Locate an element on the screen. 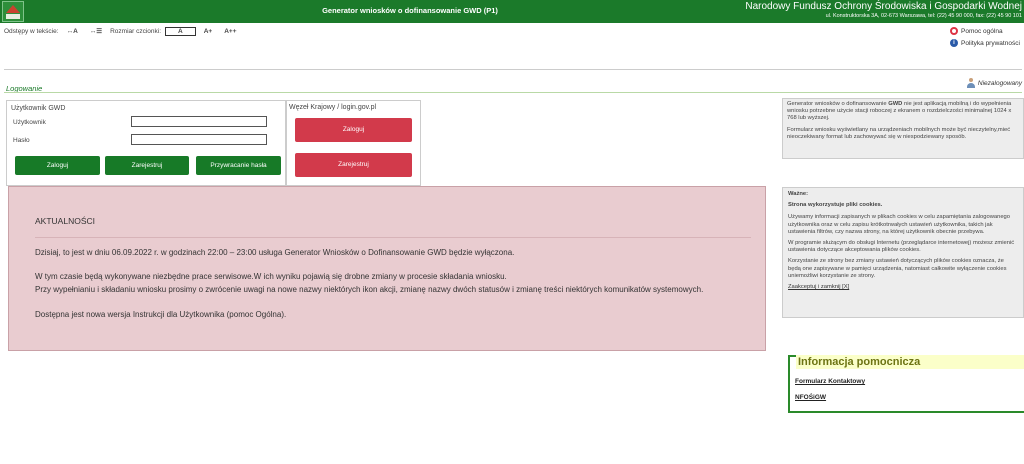 This screenshot has height=464, width=1024. username-input is located at coordinates (199, 121).